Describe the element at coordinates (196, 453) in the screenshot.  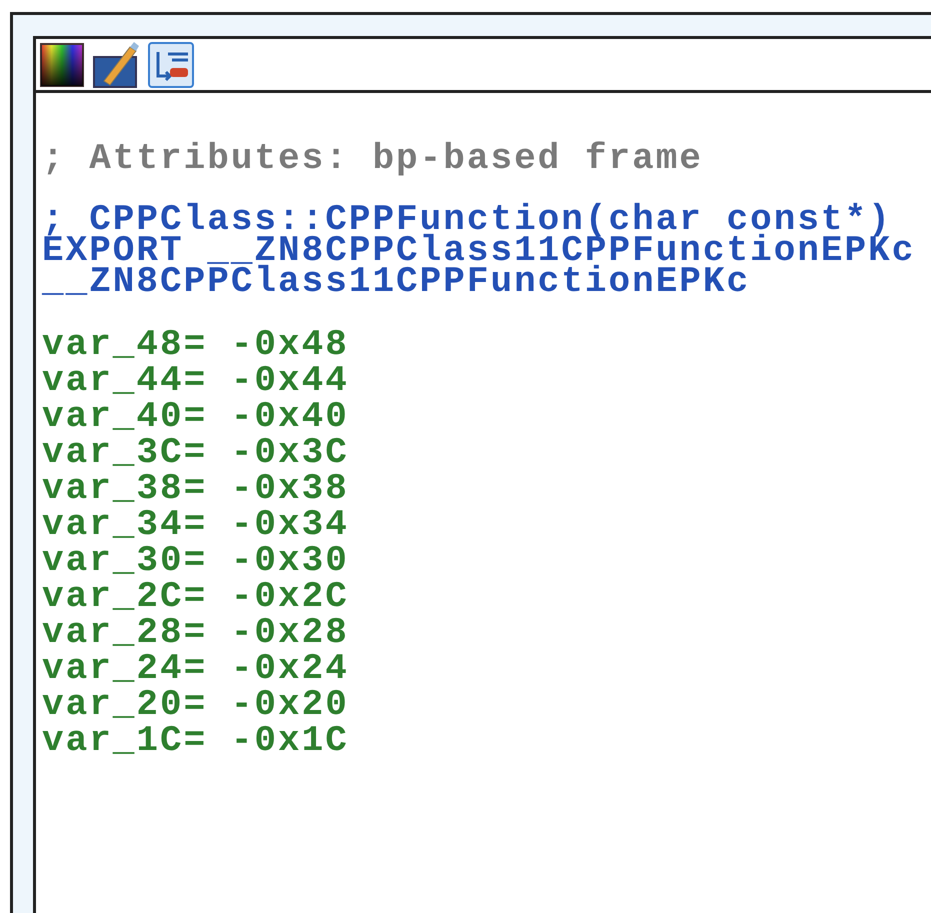
I see `variable-line: var_3C= -0x3C` at that location.